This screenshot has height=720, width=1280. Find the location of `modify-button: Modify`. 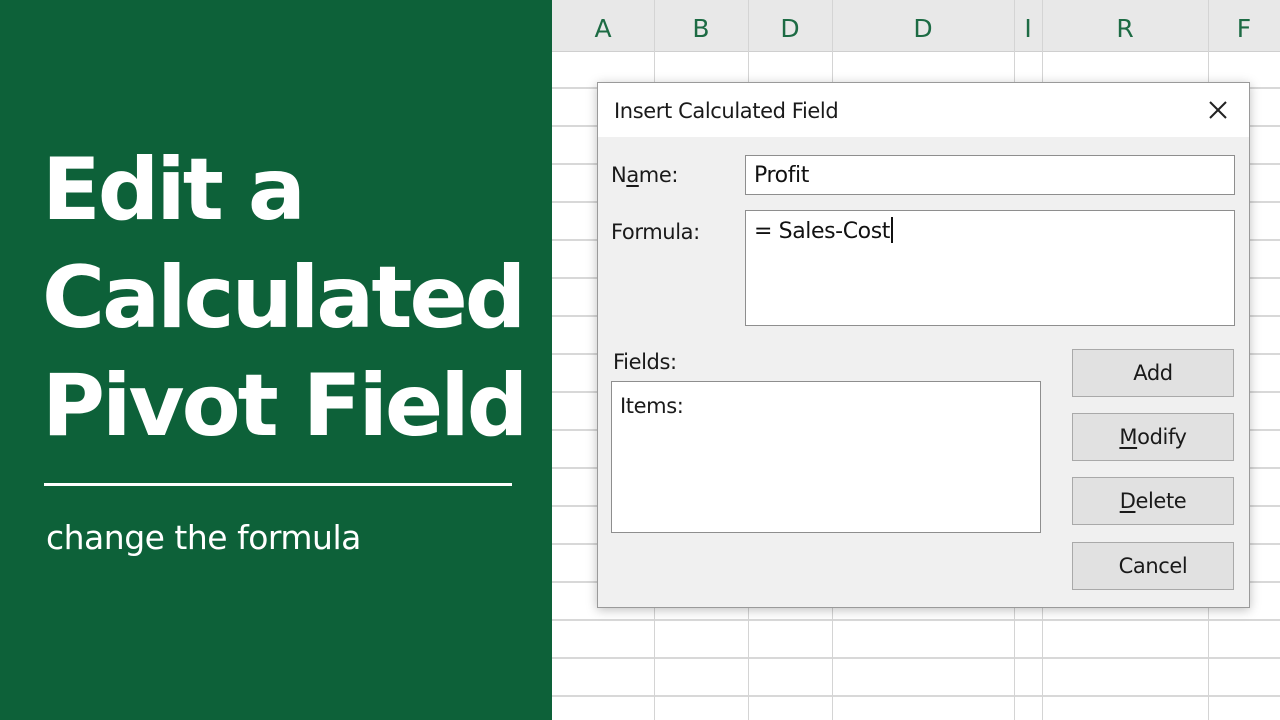

modify-button: Modify is located at coordinates (1153, 437).